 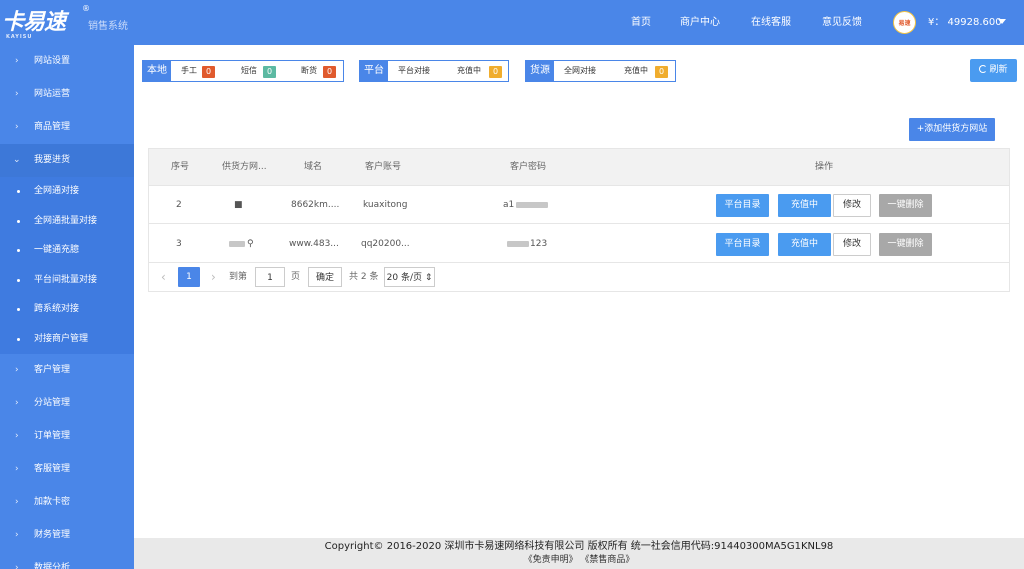 What do you see at coordinates (270, 277) in the screenshot?
I see `goto-page-input: 1` at bounding box center [270, 277].